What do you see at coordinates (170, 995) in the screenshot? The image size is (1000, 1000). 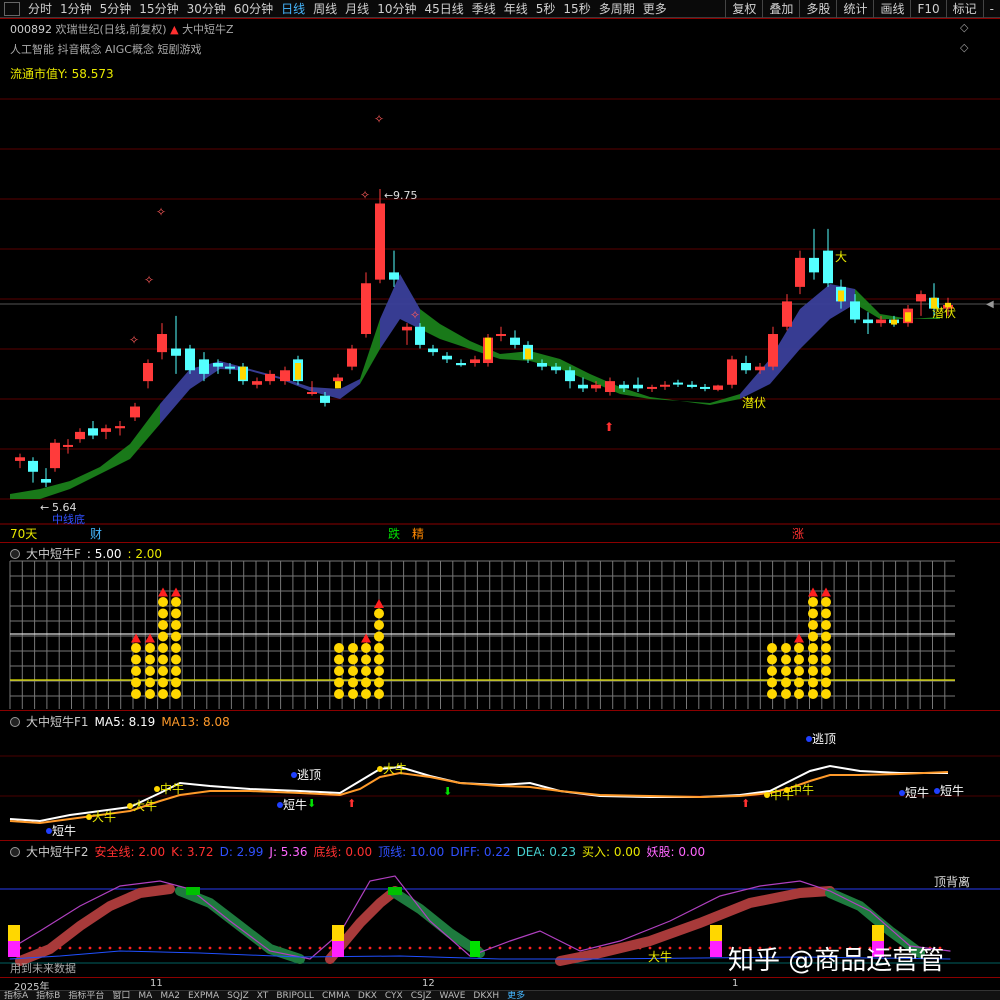 I see `indicator-tab: MA2` at bounding box center [170, 995].